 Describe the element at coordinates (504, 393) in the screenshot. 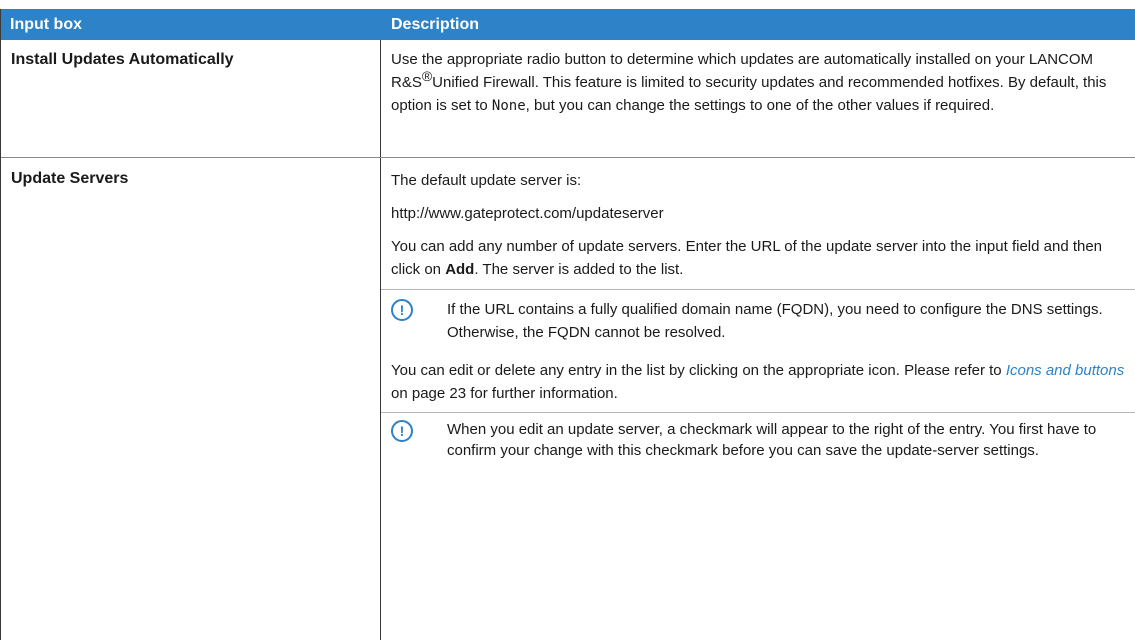

I see `edit-delete-text-b: on page 23 for further information.` at that location.